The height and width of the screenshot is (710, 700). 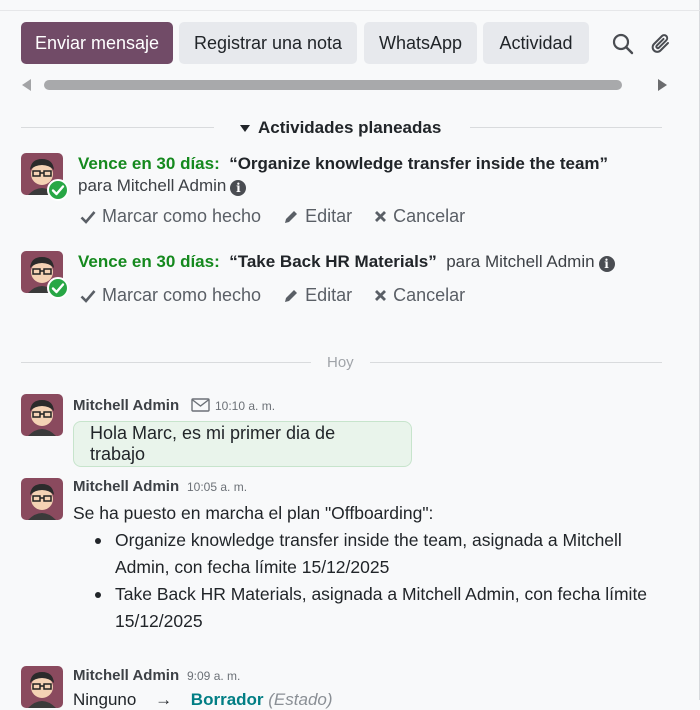 What do you see at coordinates (26, 85) in the screenshot?
I see `scroll-left-arrow-icon` at bounding box center [26, 85].